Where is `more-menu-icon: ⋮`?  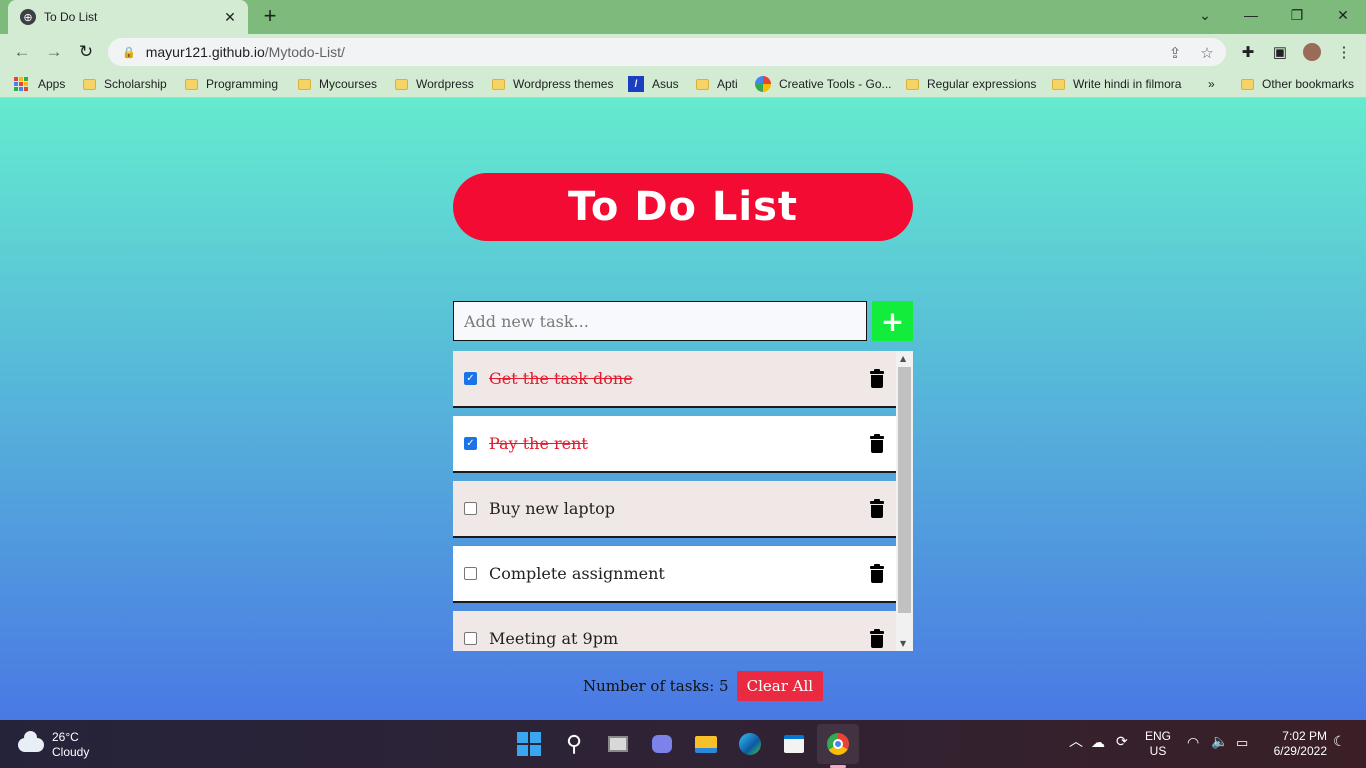
more-menu-icon: ⋮ is located at coordinates (1344, 52).